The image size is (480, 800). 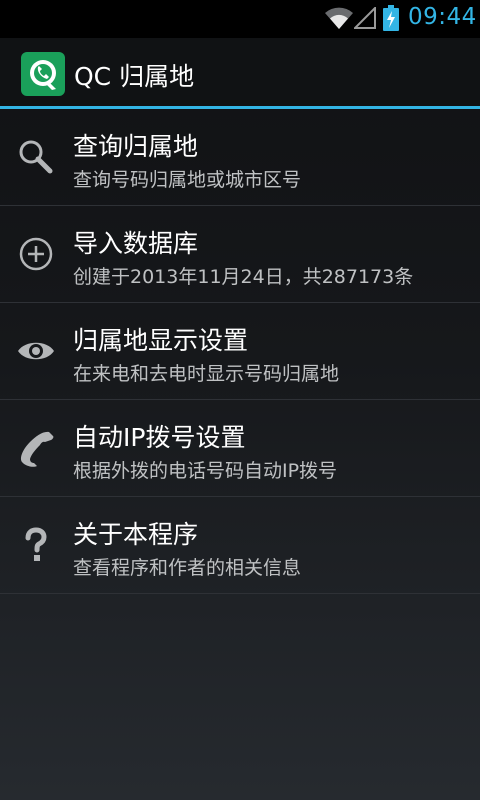 I want to click on menu-item-import-database: 导入数据库 创建于2013年11月24日，共287173条, so click(x=240, y=254).